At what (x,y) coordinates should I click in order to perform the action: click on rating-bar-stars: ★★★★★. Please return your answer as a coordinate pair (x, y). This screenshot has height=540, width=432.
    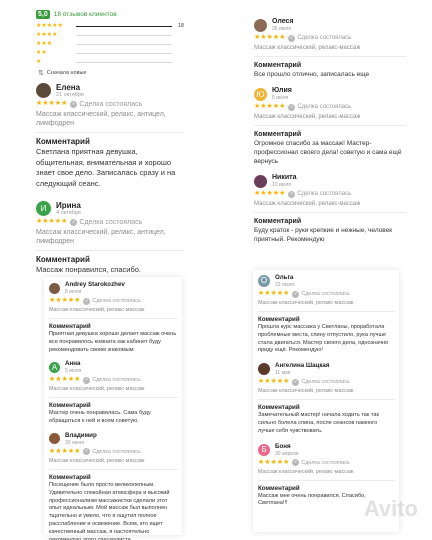
    Looking at the image, I should click on (49, 26).